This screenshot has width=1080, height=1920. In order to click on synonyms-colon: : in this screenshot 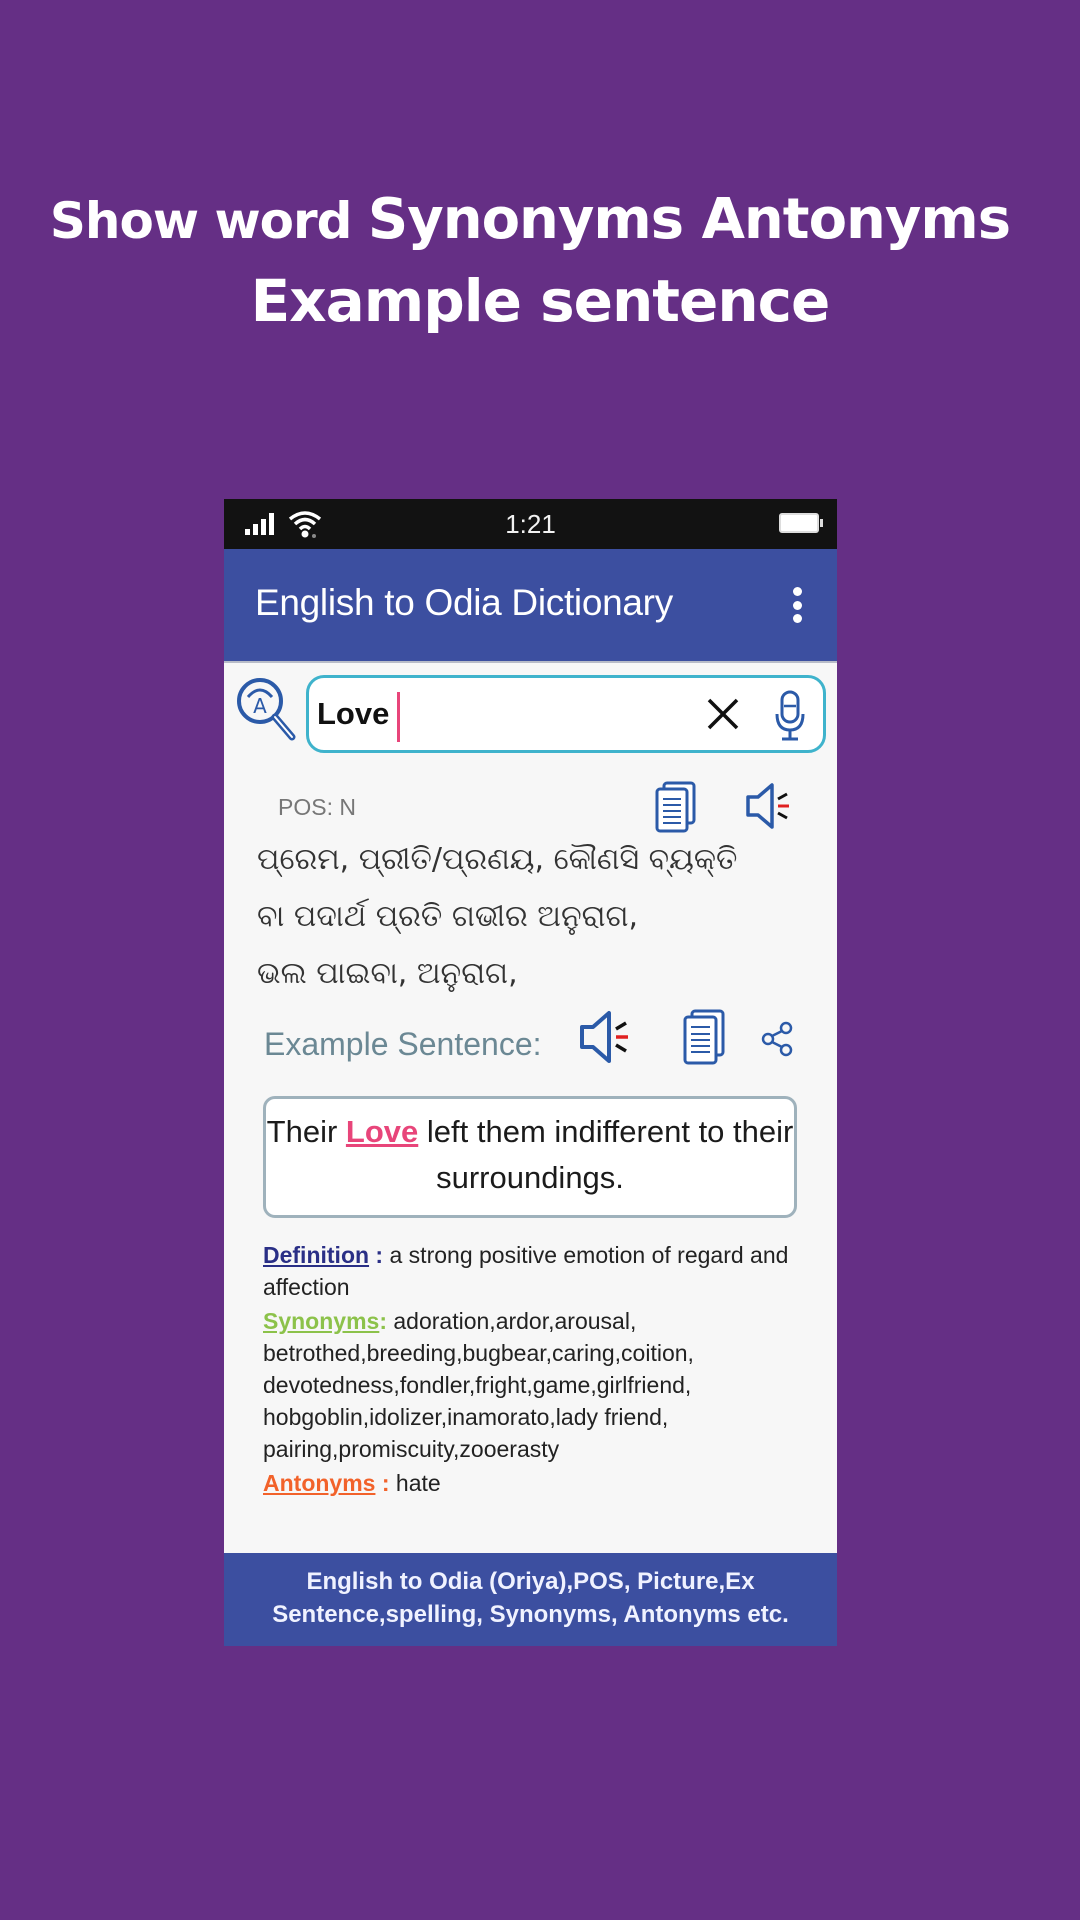, I will do `click(383, 1321)`.